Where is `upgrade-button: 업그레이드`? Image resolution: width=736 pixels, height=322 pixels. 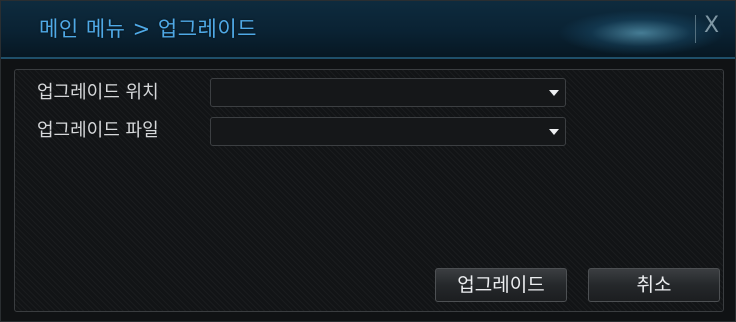
upgrade-button: 업그레이드 is located at coordinates (501, 285).